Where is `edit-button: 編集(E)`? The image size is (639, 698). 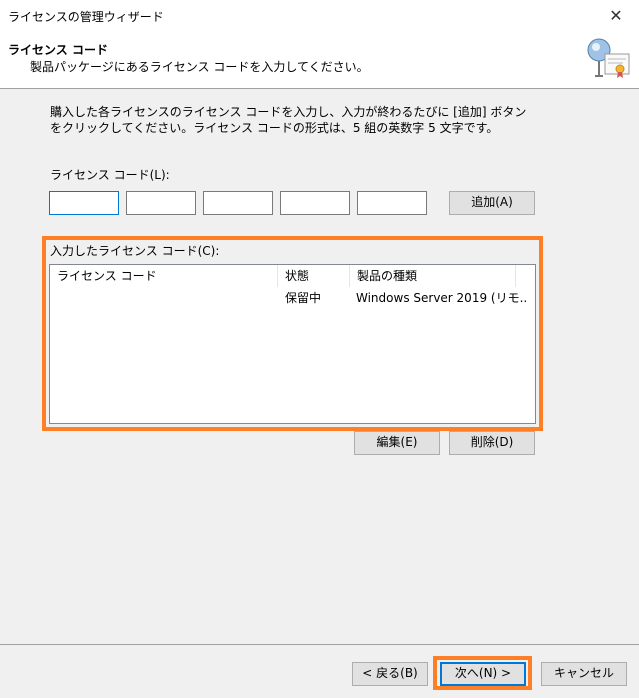
edit-button: 編集(E) is located at coordinates (397, 443).